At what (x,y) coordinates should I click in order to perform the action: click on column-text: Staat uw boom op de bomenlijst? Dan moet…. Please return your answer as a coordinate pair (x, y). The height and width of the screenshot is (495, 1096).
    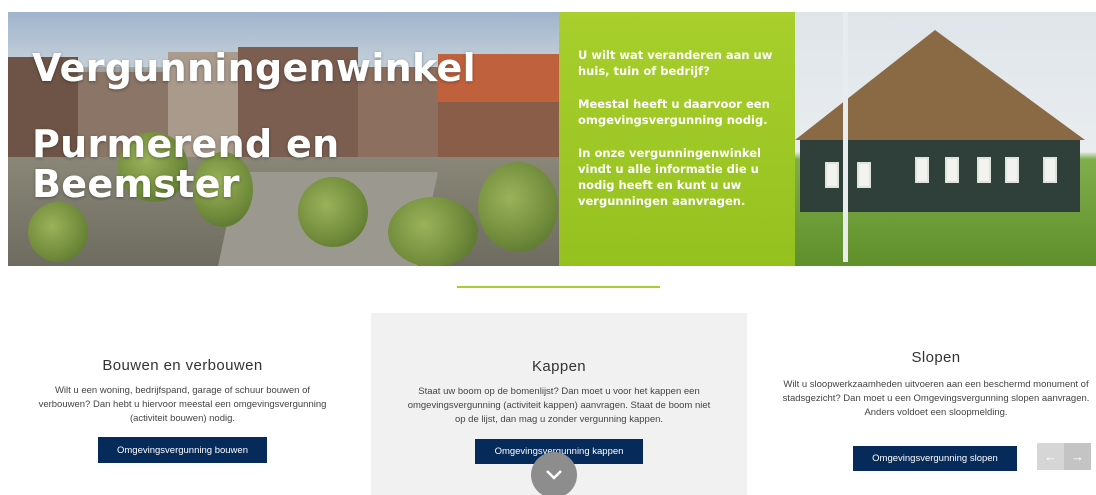
    Looking at the image, I should click on (559, 405).